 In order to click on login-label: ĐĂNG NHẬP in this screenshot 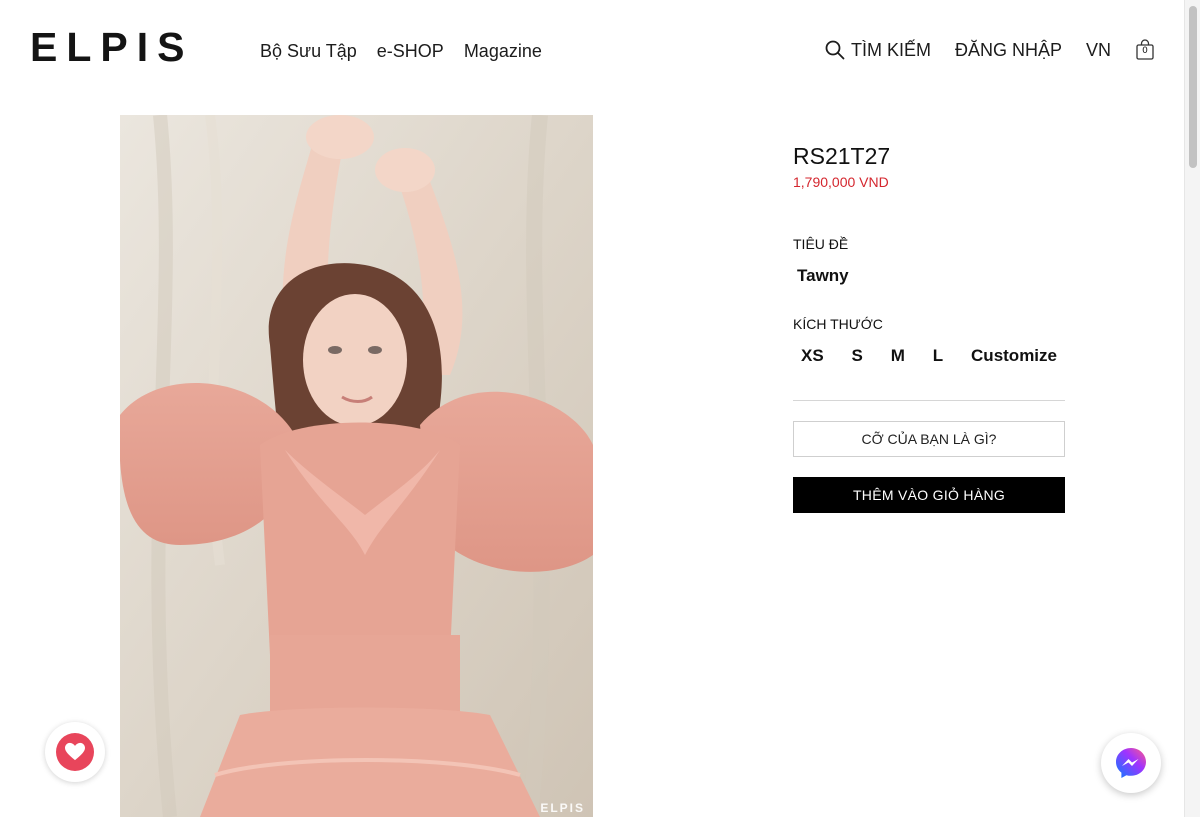, I will do `click(1008, 50)`.